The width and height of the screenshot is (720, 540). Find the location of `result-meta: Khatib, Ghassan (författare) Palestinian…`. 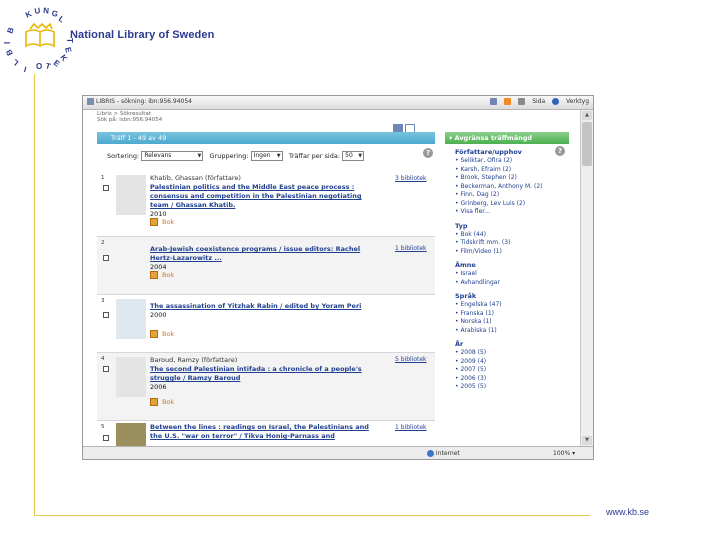

result-meta: Khatib, Ghassan (författare) Palestinian… is located at coordinates (260, 196).